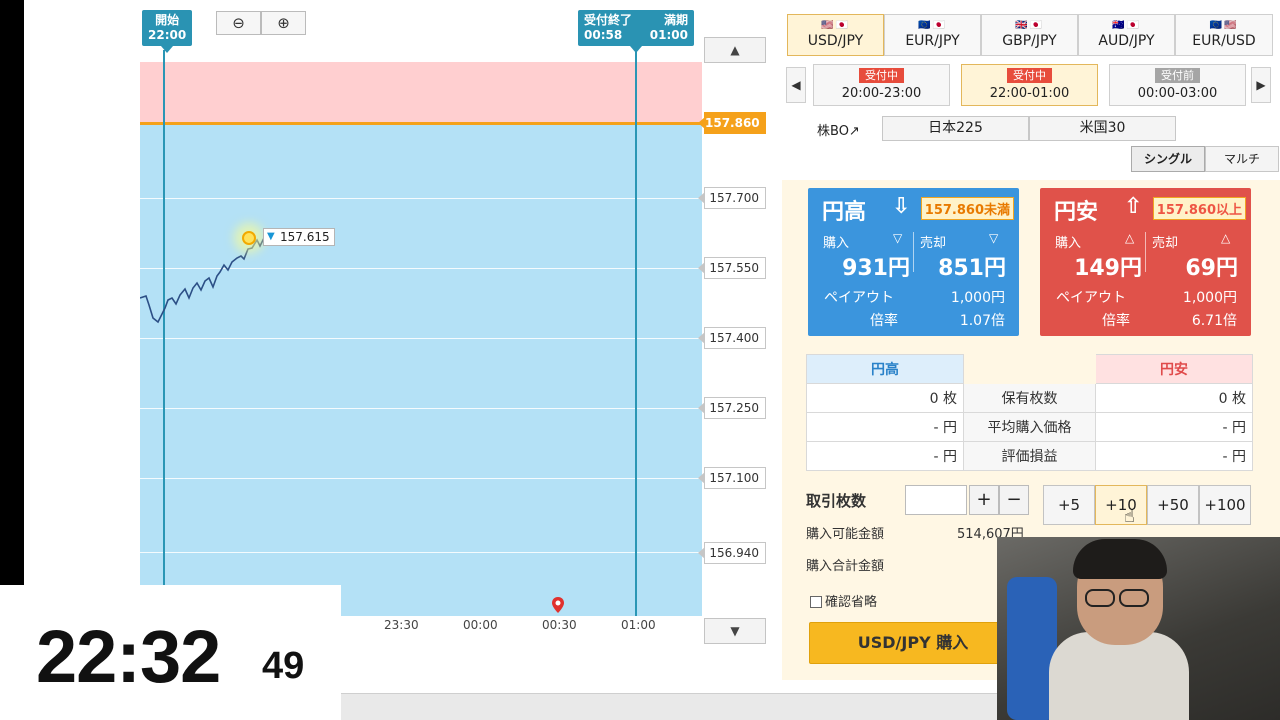  Describe the element at coordinates (1120, 559) in the screenshot. I see `person-hair` at that location.